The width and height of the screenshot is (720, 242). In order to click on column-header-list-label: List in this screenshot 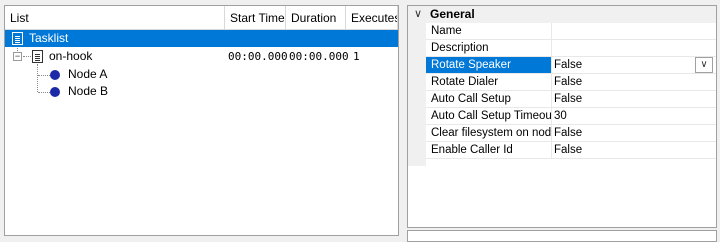, I will do `click(19, 18)`.